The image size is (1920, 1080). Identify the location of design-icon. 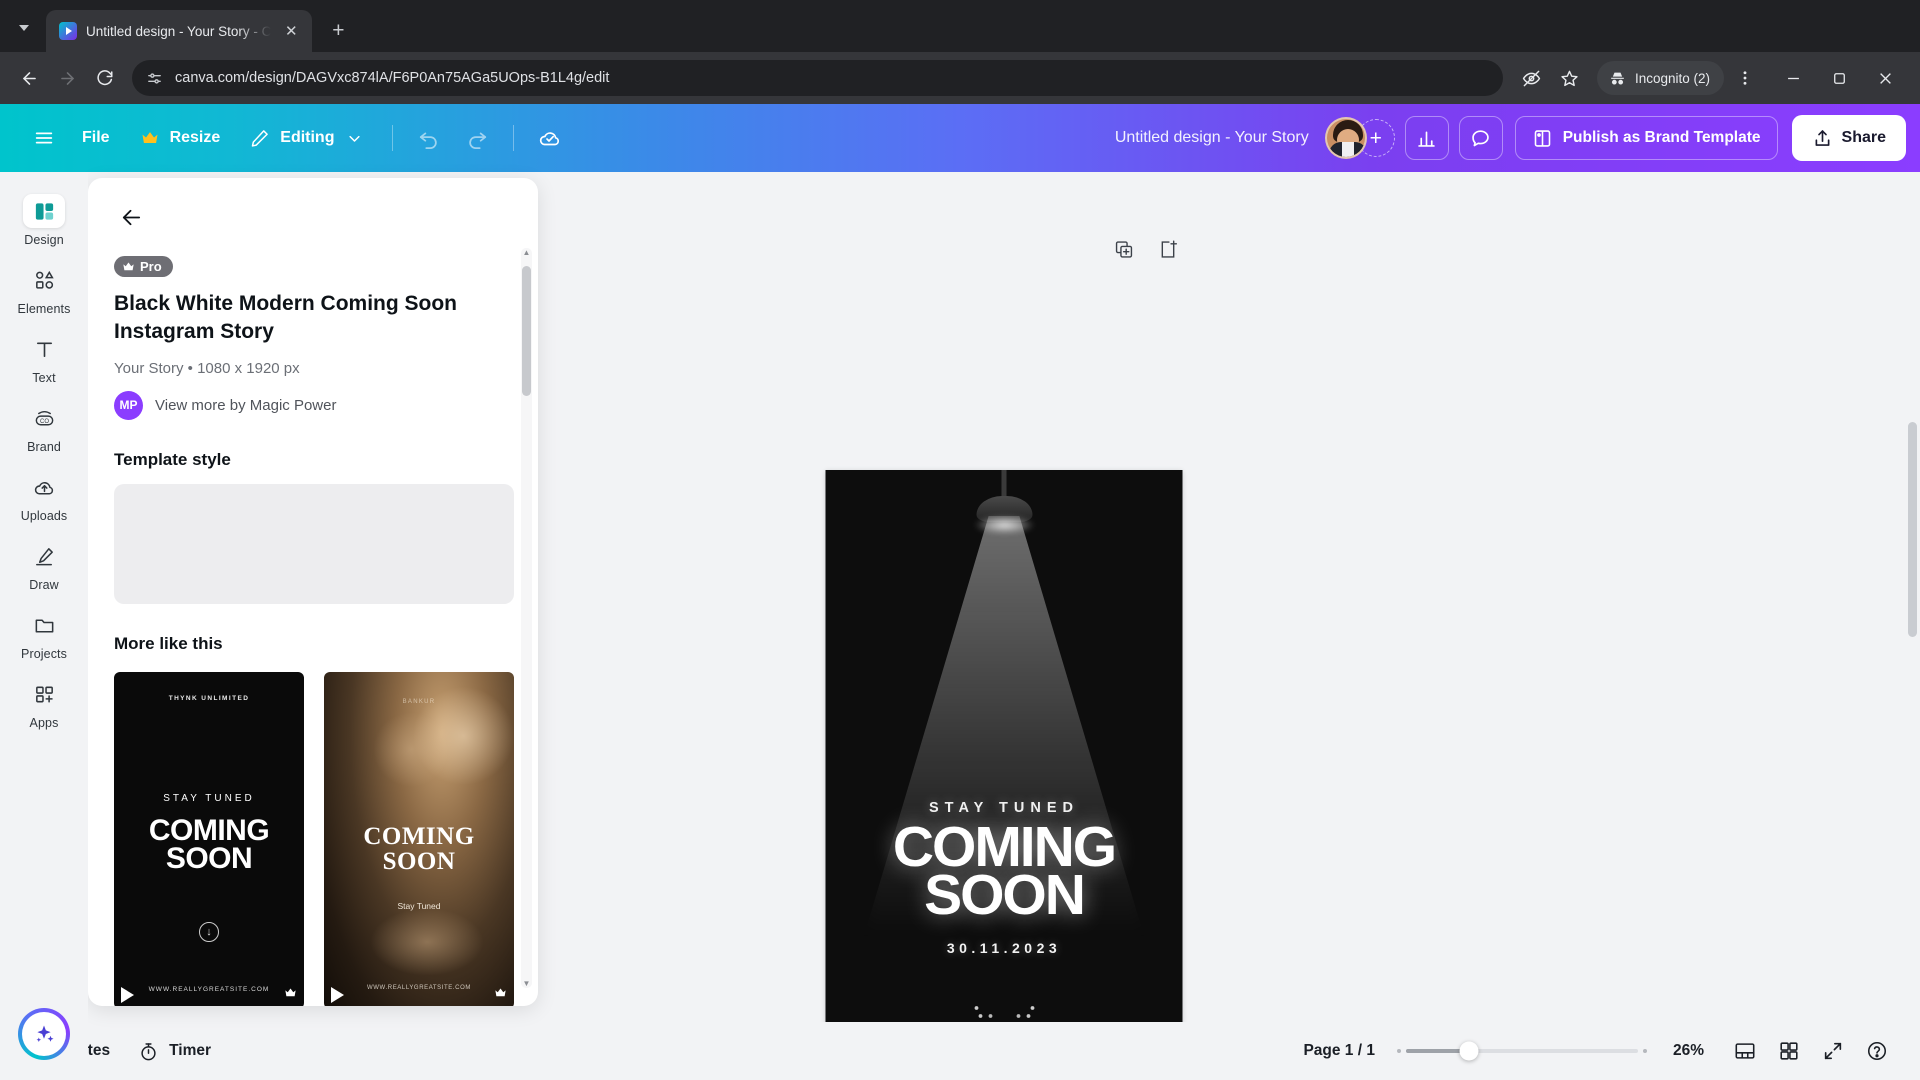
(44, 211).